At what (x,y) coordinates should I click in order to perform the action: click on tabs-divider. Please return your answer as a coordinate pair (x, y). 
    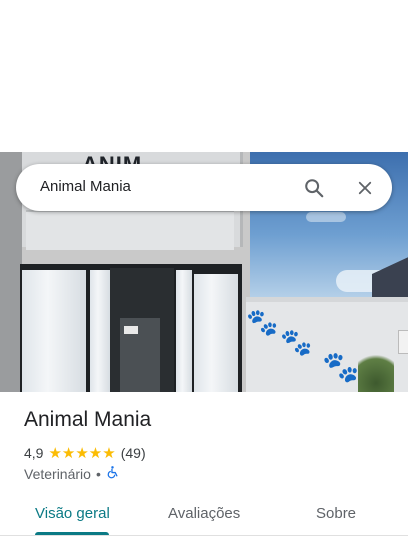
    Looking at the image, I should click on (204, 535).